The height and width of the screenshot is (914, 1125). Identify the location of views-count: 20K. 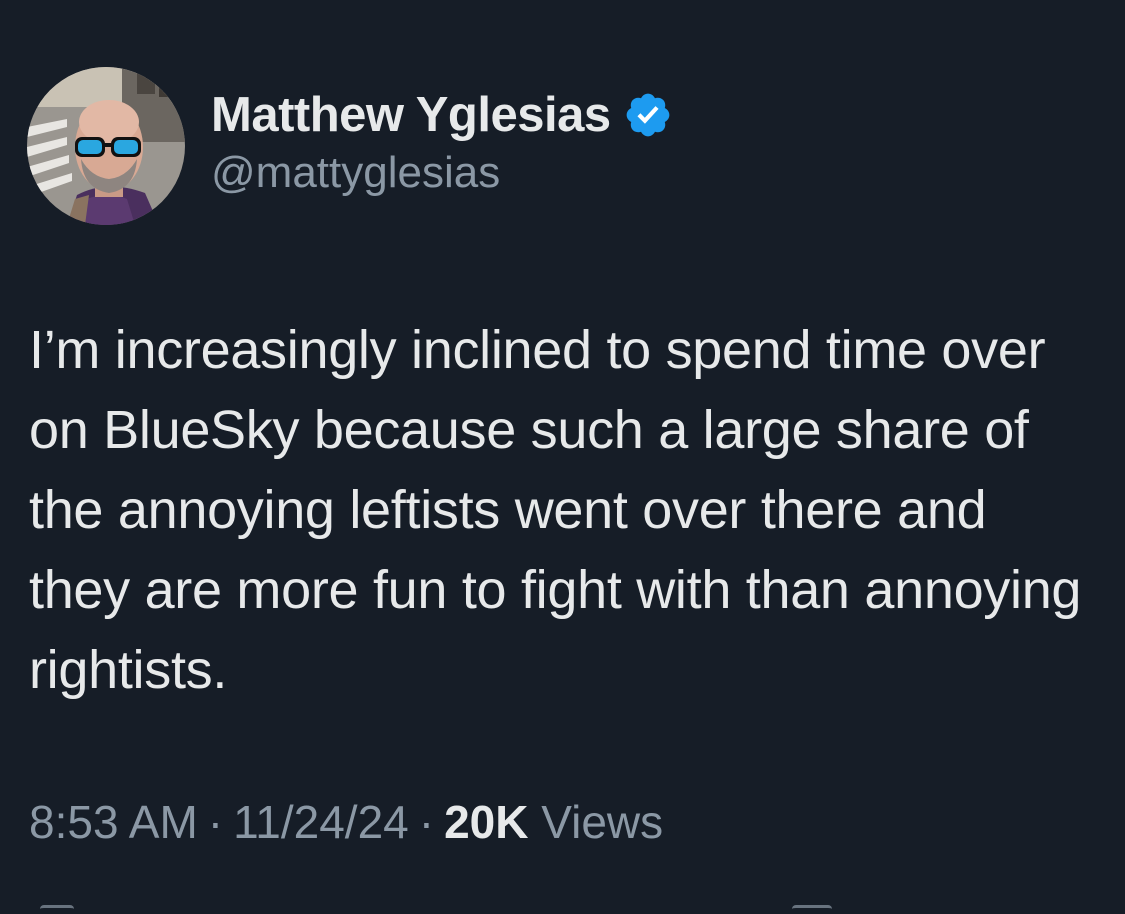
(486, 822).